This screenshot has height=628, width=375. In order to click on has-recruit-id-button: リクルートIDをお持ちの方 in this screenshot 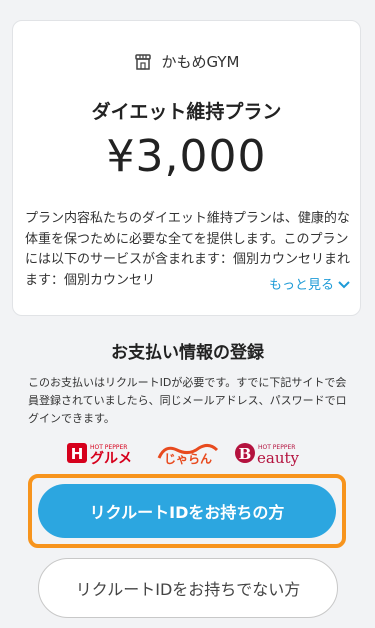, I will do `click(187, 511)`.